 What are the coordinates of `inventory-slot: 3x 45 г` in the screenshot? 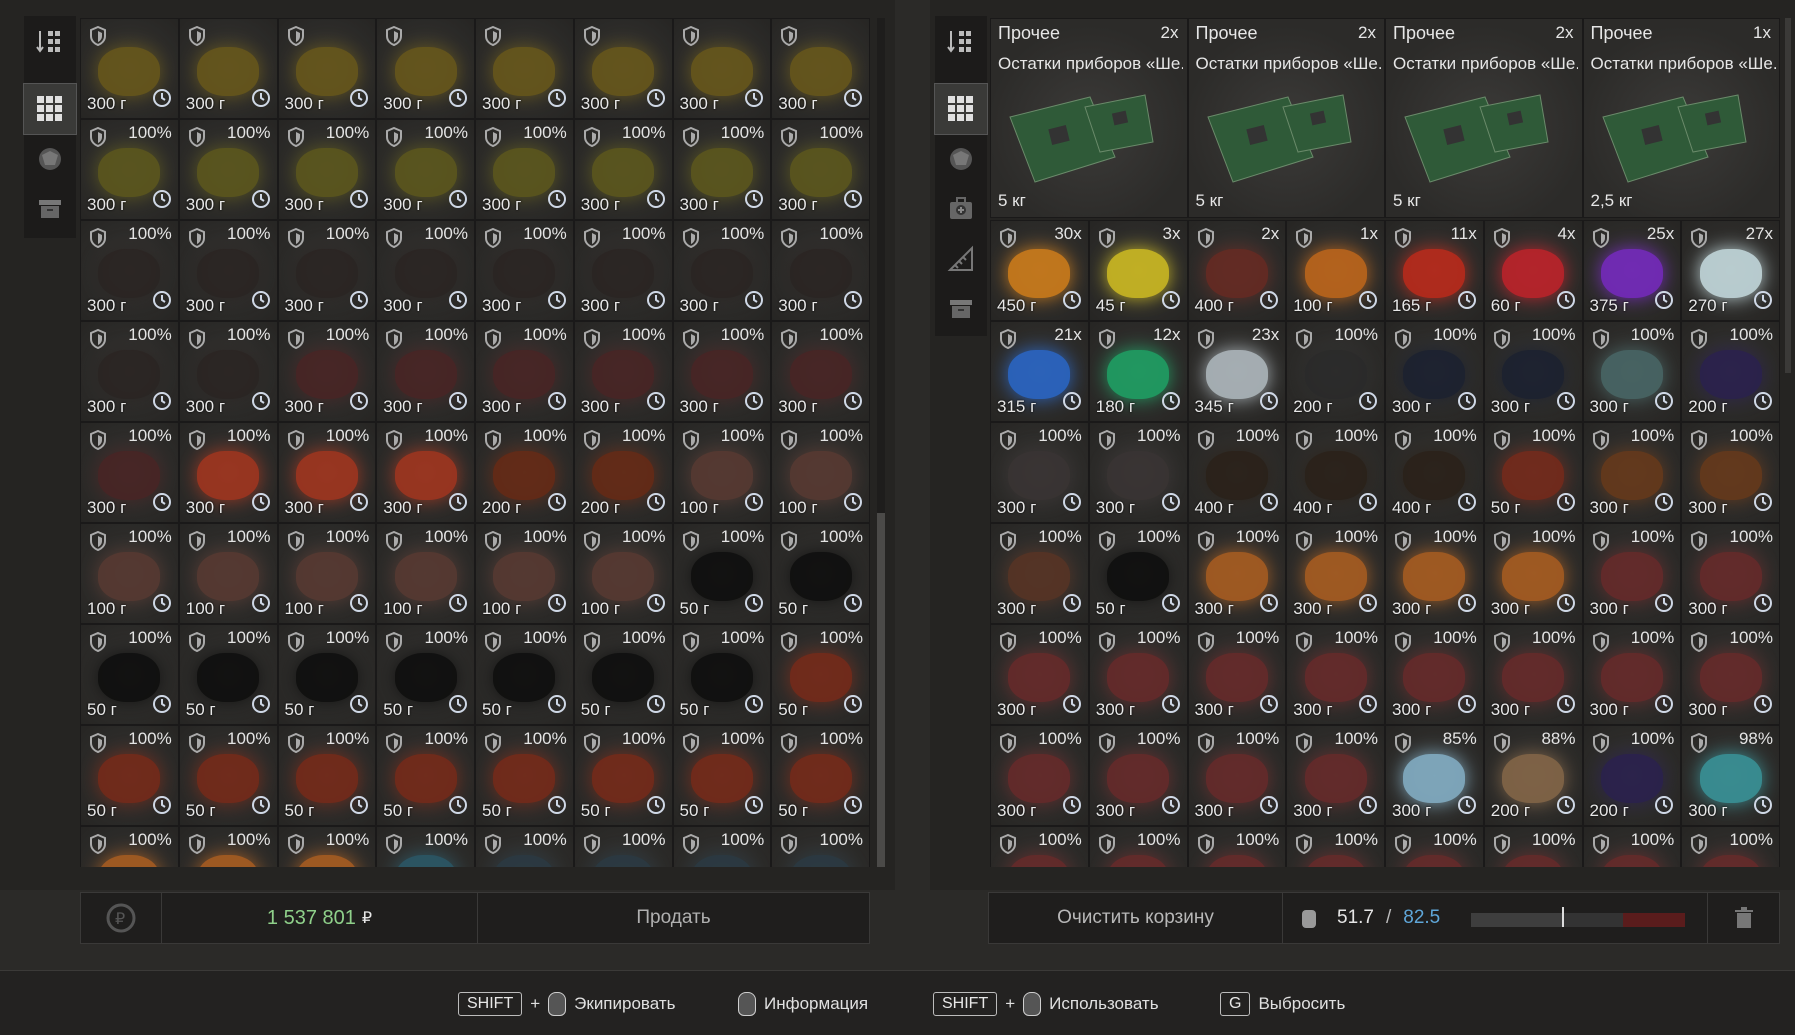 It's located at (1138, 270).